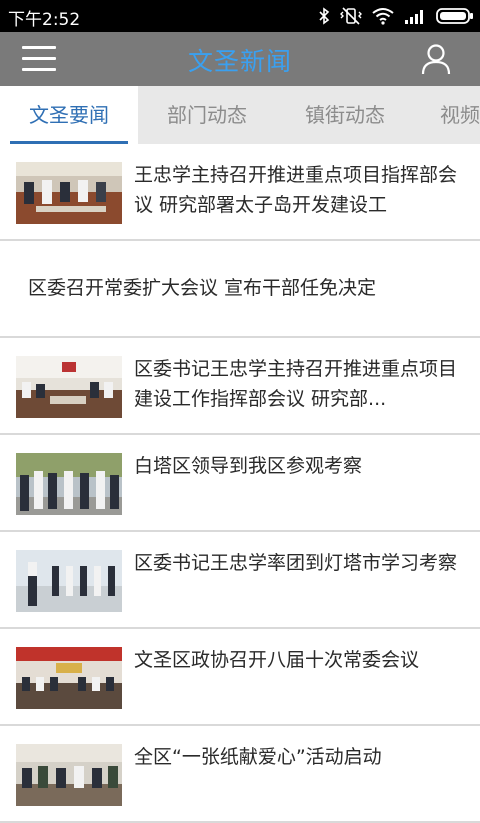 This screenshot has width=480, height=823. I want to click on wifi-icon, so click(383, 16).